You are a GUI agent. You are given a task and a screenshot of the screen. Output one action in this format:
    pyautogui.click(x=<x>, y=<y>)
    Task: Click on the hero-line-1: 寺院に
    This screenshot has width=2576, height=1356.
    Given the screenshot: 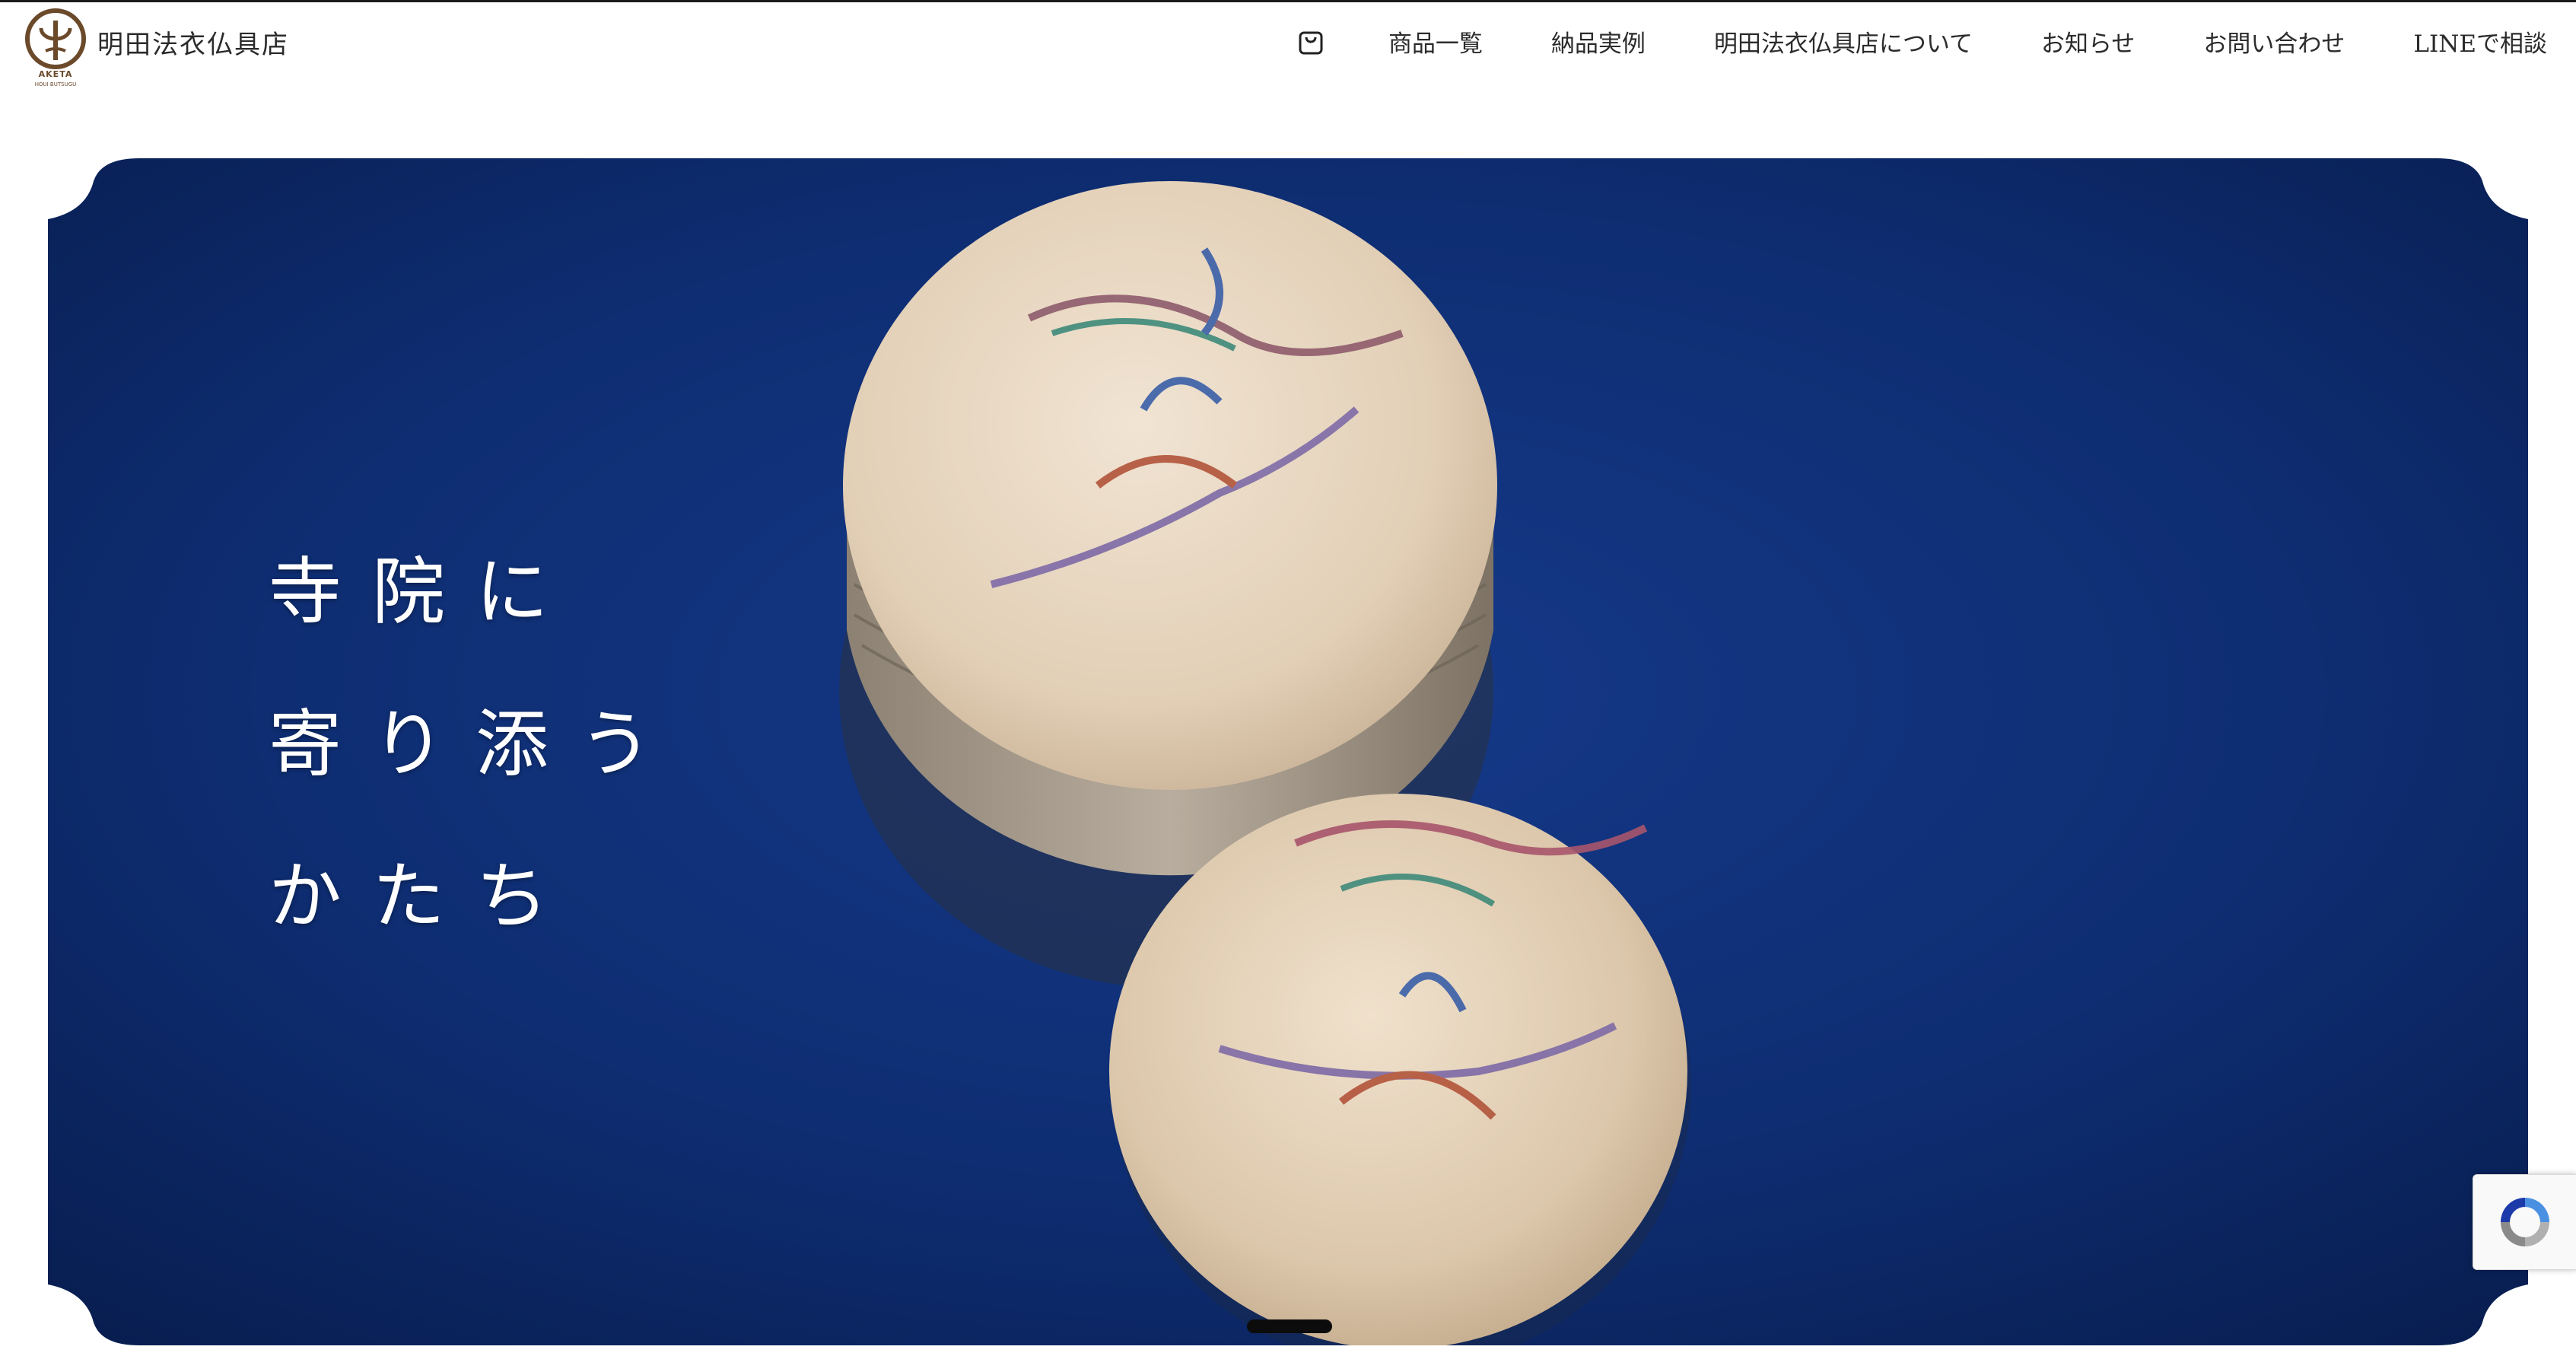 What is the action you would take?
    pyautogui.click(x=424, y=592)
    